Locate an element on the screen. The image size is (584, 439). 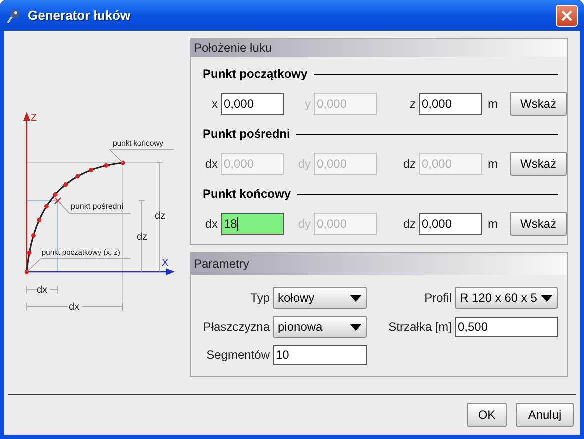
field-label: x is located at coordinates (214, 104).